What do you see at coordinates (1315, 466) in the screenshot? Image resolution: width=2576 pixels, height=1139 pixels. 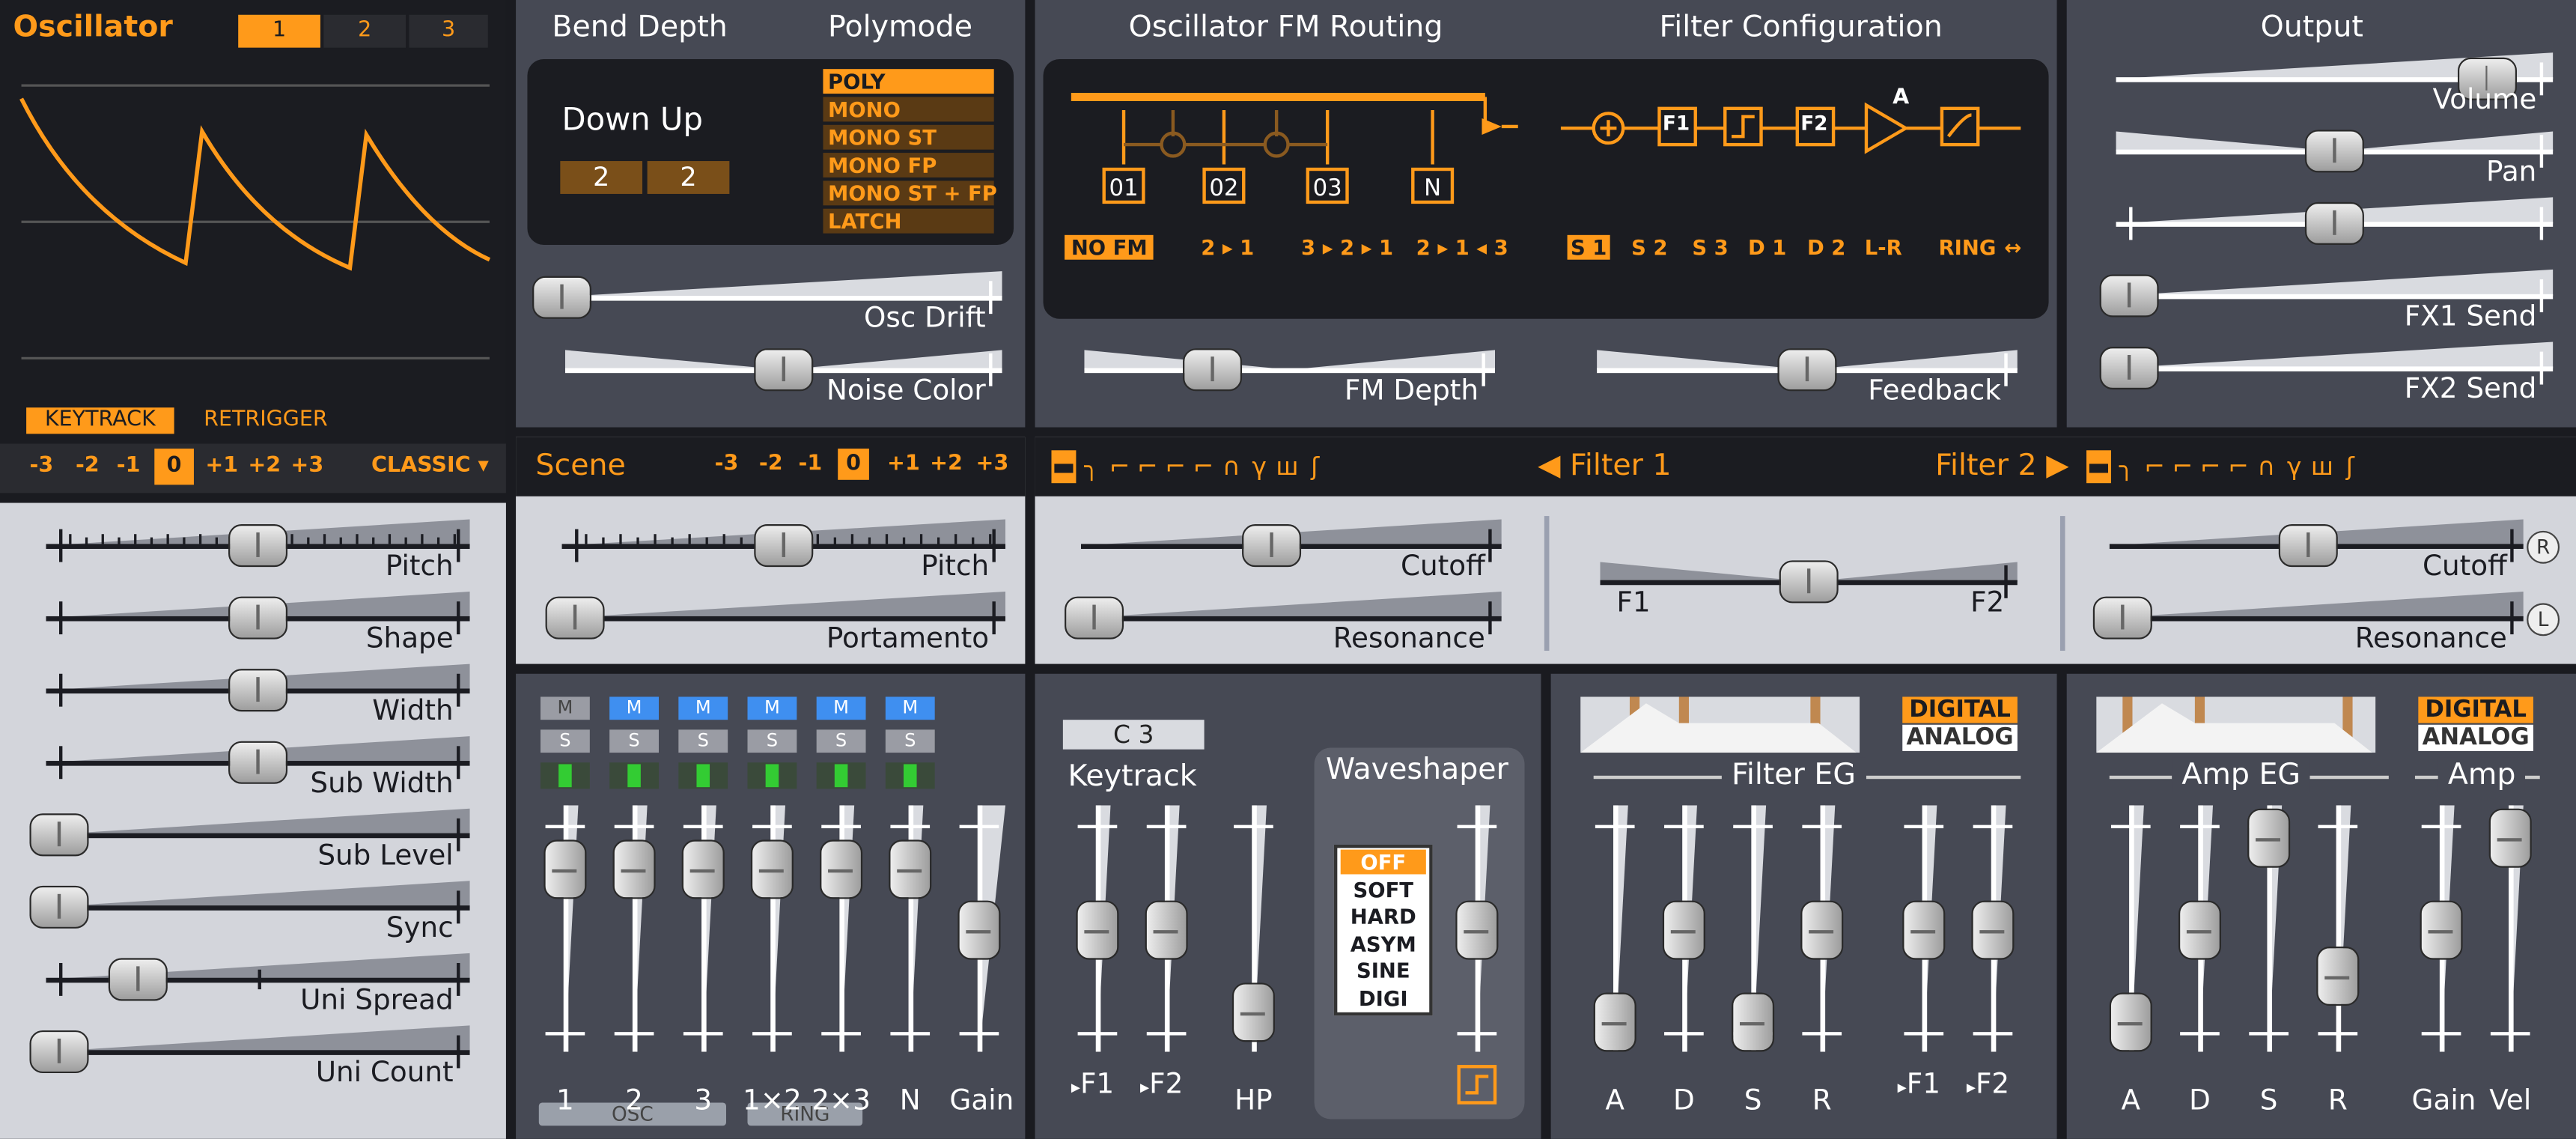 I see `filter1-type-sample-hold-icon: ʃ` at bounding box center [1315, 466].